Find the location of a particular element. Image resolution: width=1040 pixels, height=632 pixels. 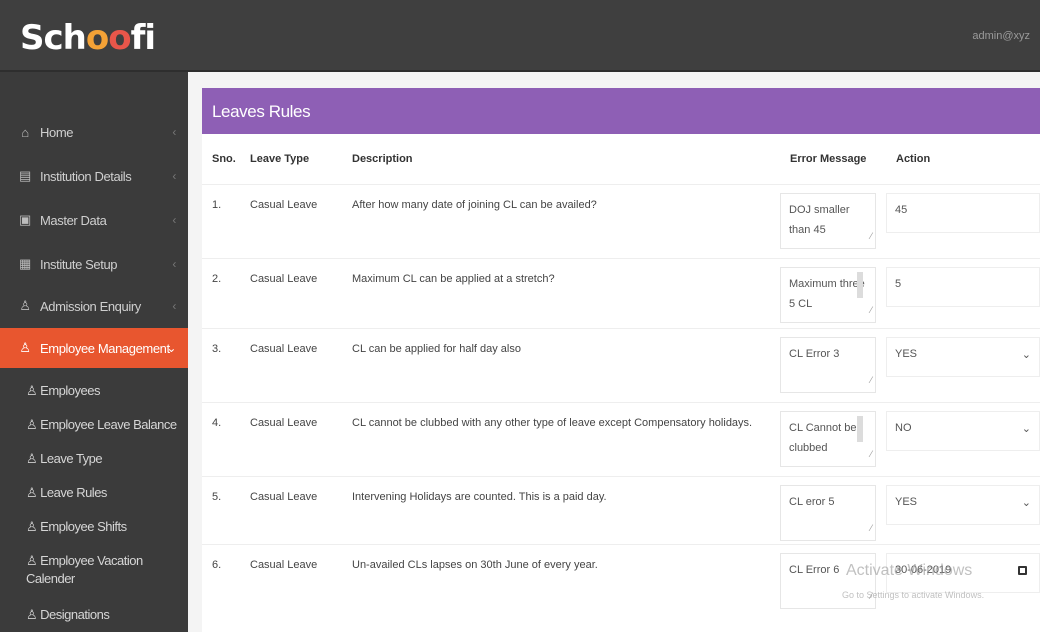

error-message-cell: Maximum three 5 CL ⁄ is located at coordinates (833, 292).